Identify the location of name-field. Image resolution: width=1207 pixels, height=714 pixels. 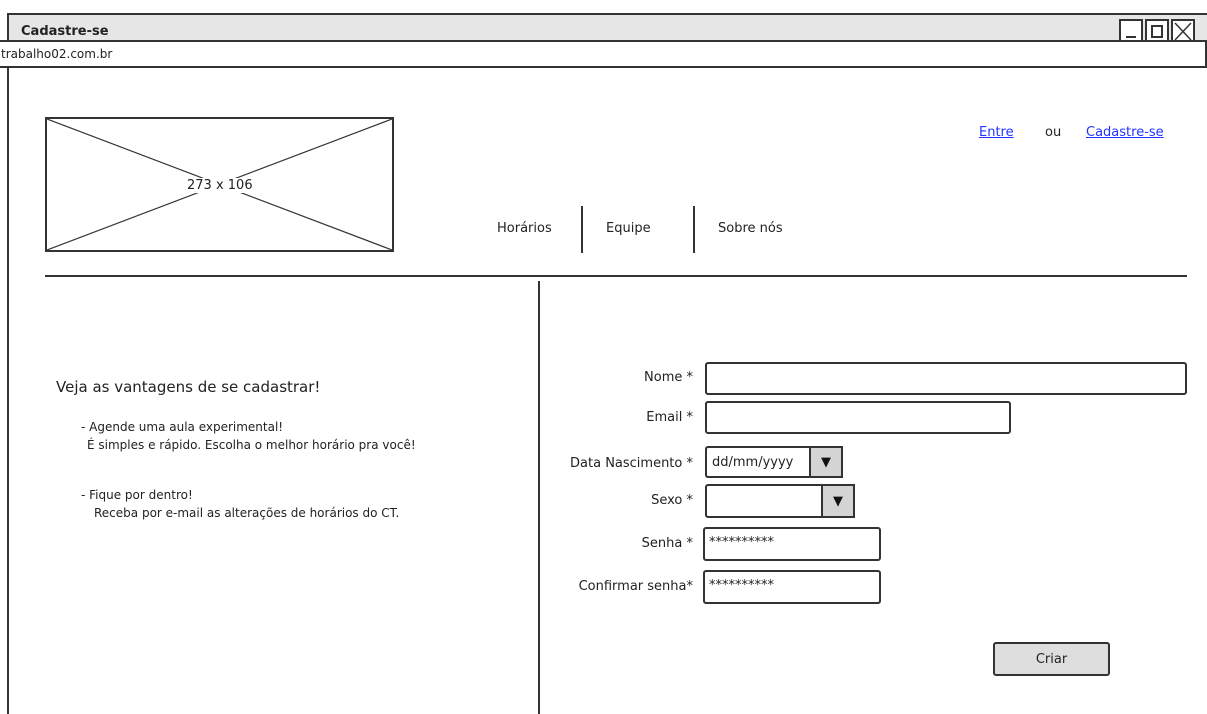
(946, 378).